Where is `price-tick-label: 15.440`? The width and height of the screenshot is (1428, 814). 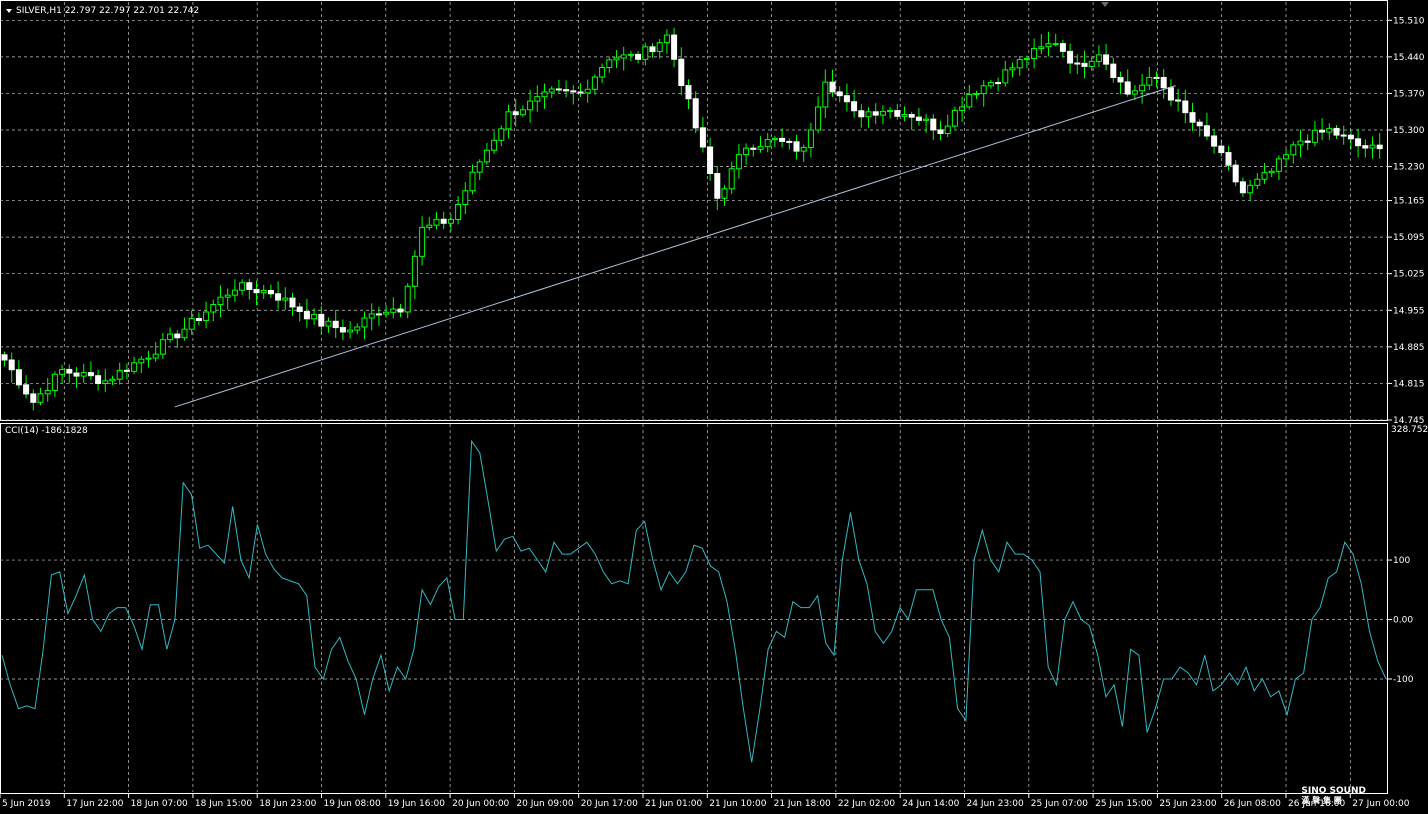
price-tick-label: 15.440 is located at coordinates (1409, 58).